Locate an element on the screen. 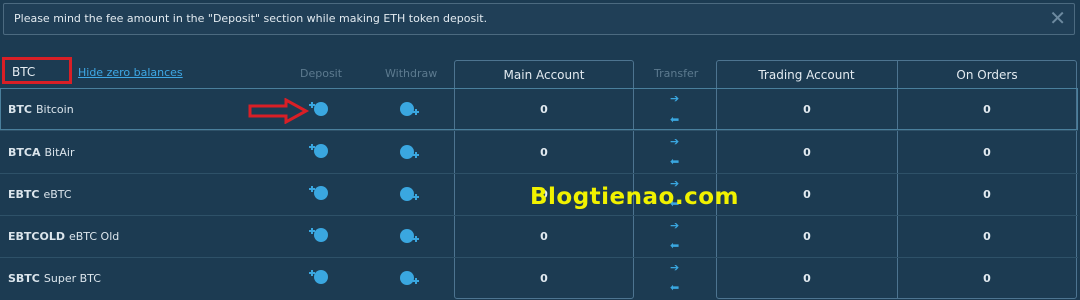 The height and width of the screenshot is (300, 1080). coin-label: BTCA BitAir is located at coordinates (41, 152).